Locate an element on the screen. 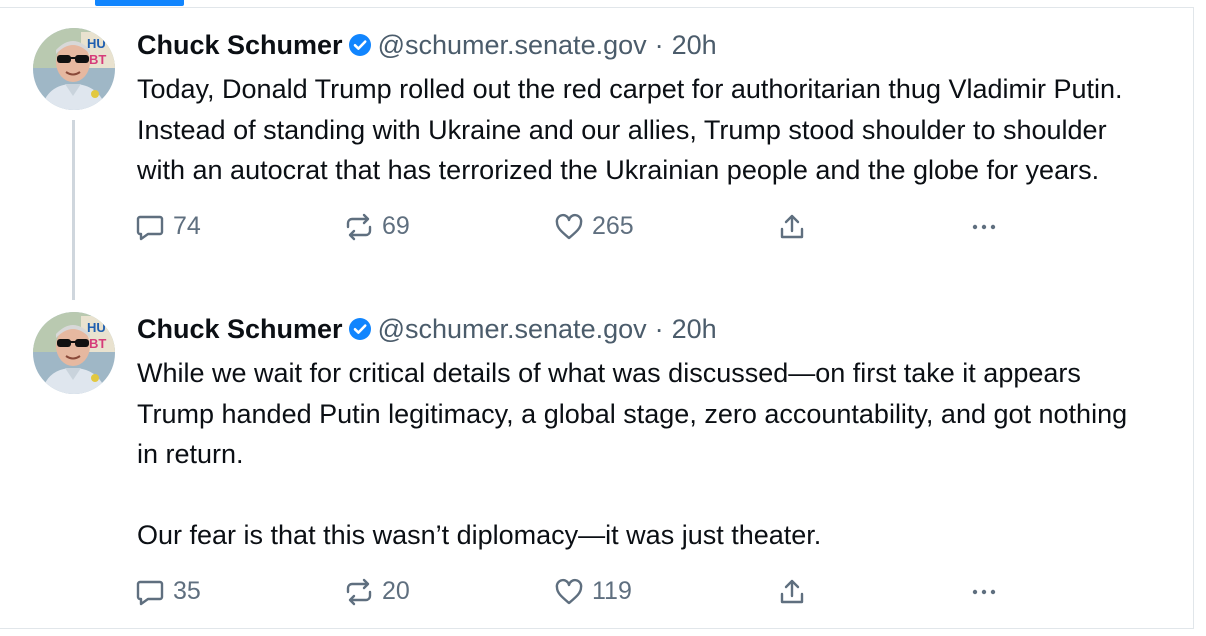 This screenshot has height=636, width=1206. like-count: 265 is located at coordinates (613, 226).